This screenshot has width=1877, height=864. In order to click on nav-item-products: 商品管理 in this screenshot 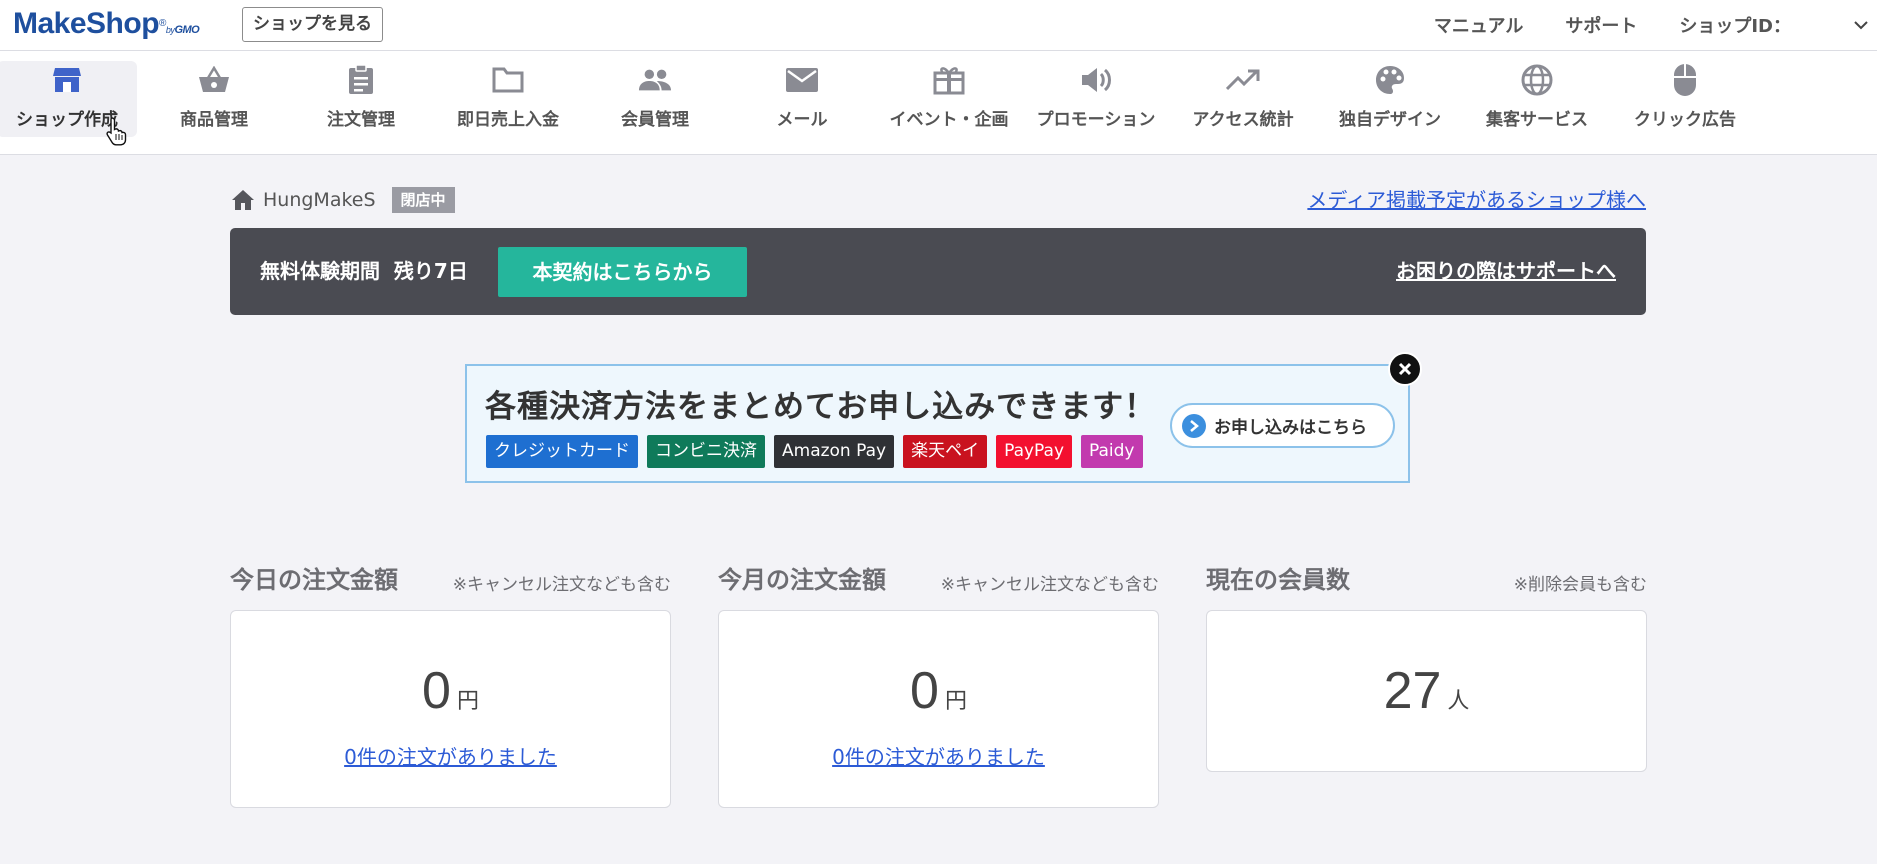, I will do `click(214, 99)`.